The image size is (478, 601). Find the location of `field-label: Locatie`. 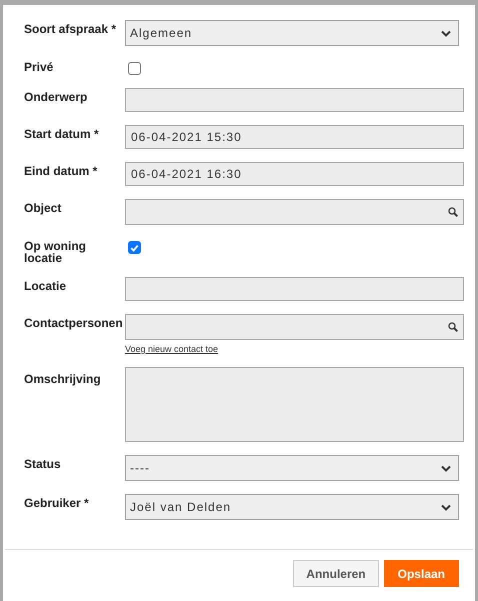

field-label: Locatie is located at coordinates (46, 286).